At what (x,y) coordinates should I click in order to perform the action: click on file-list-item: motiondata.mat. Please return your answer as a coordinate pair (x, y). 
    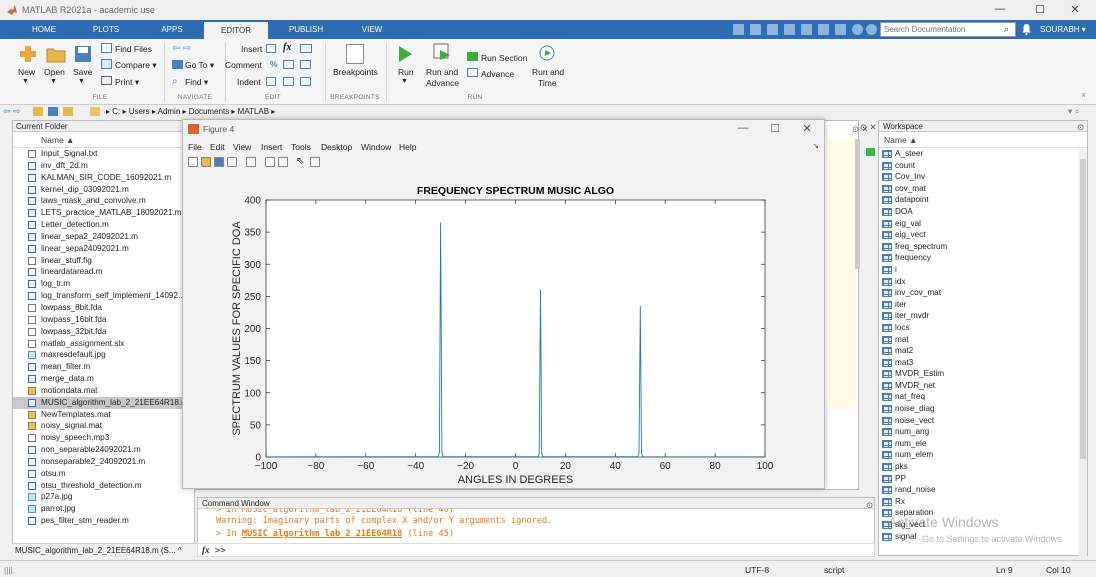
    Looking at the image, I should click on (103, 391).